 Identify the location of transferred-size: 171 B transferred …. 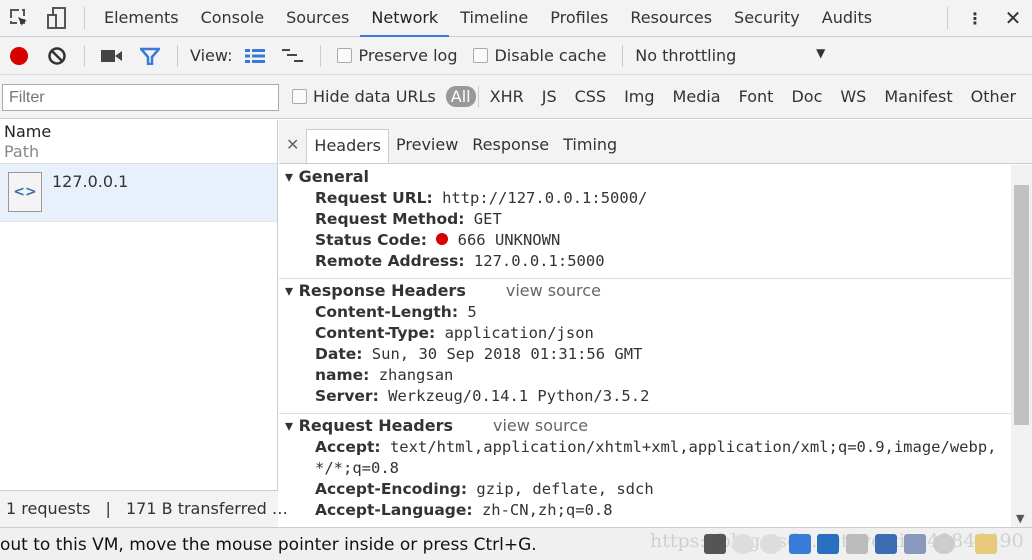
(207, 508).